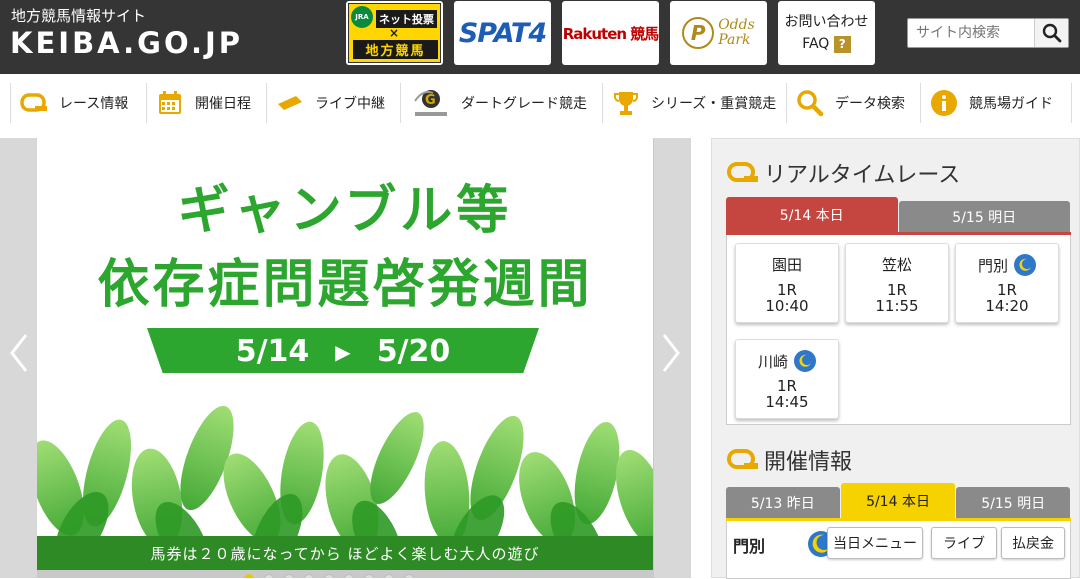 Image resolution: width=1080 pixels, height=579 pixels. Describe the element at coordinates (896, 265) in the screenshot. I see `race-track: 笠松` at that location.